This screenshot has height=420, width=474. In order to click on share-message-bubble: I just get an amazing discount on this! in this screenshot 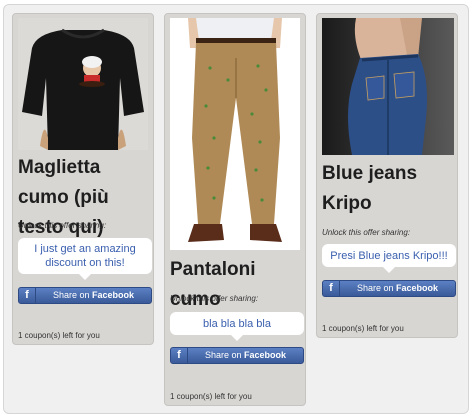, I will do `click(85, 259)`.